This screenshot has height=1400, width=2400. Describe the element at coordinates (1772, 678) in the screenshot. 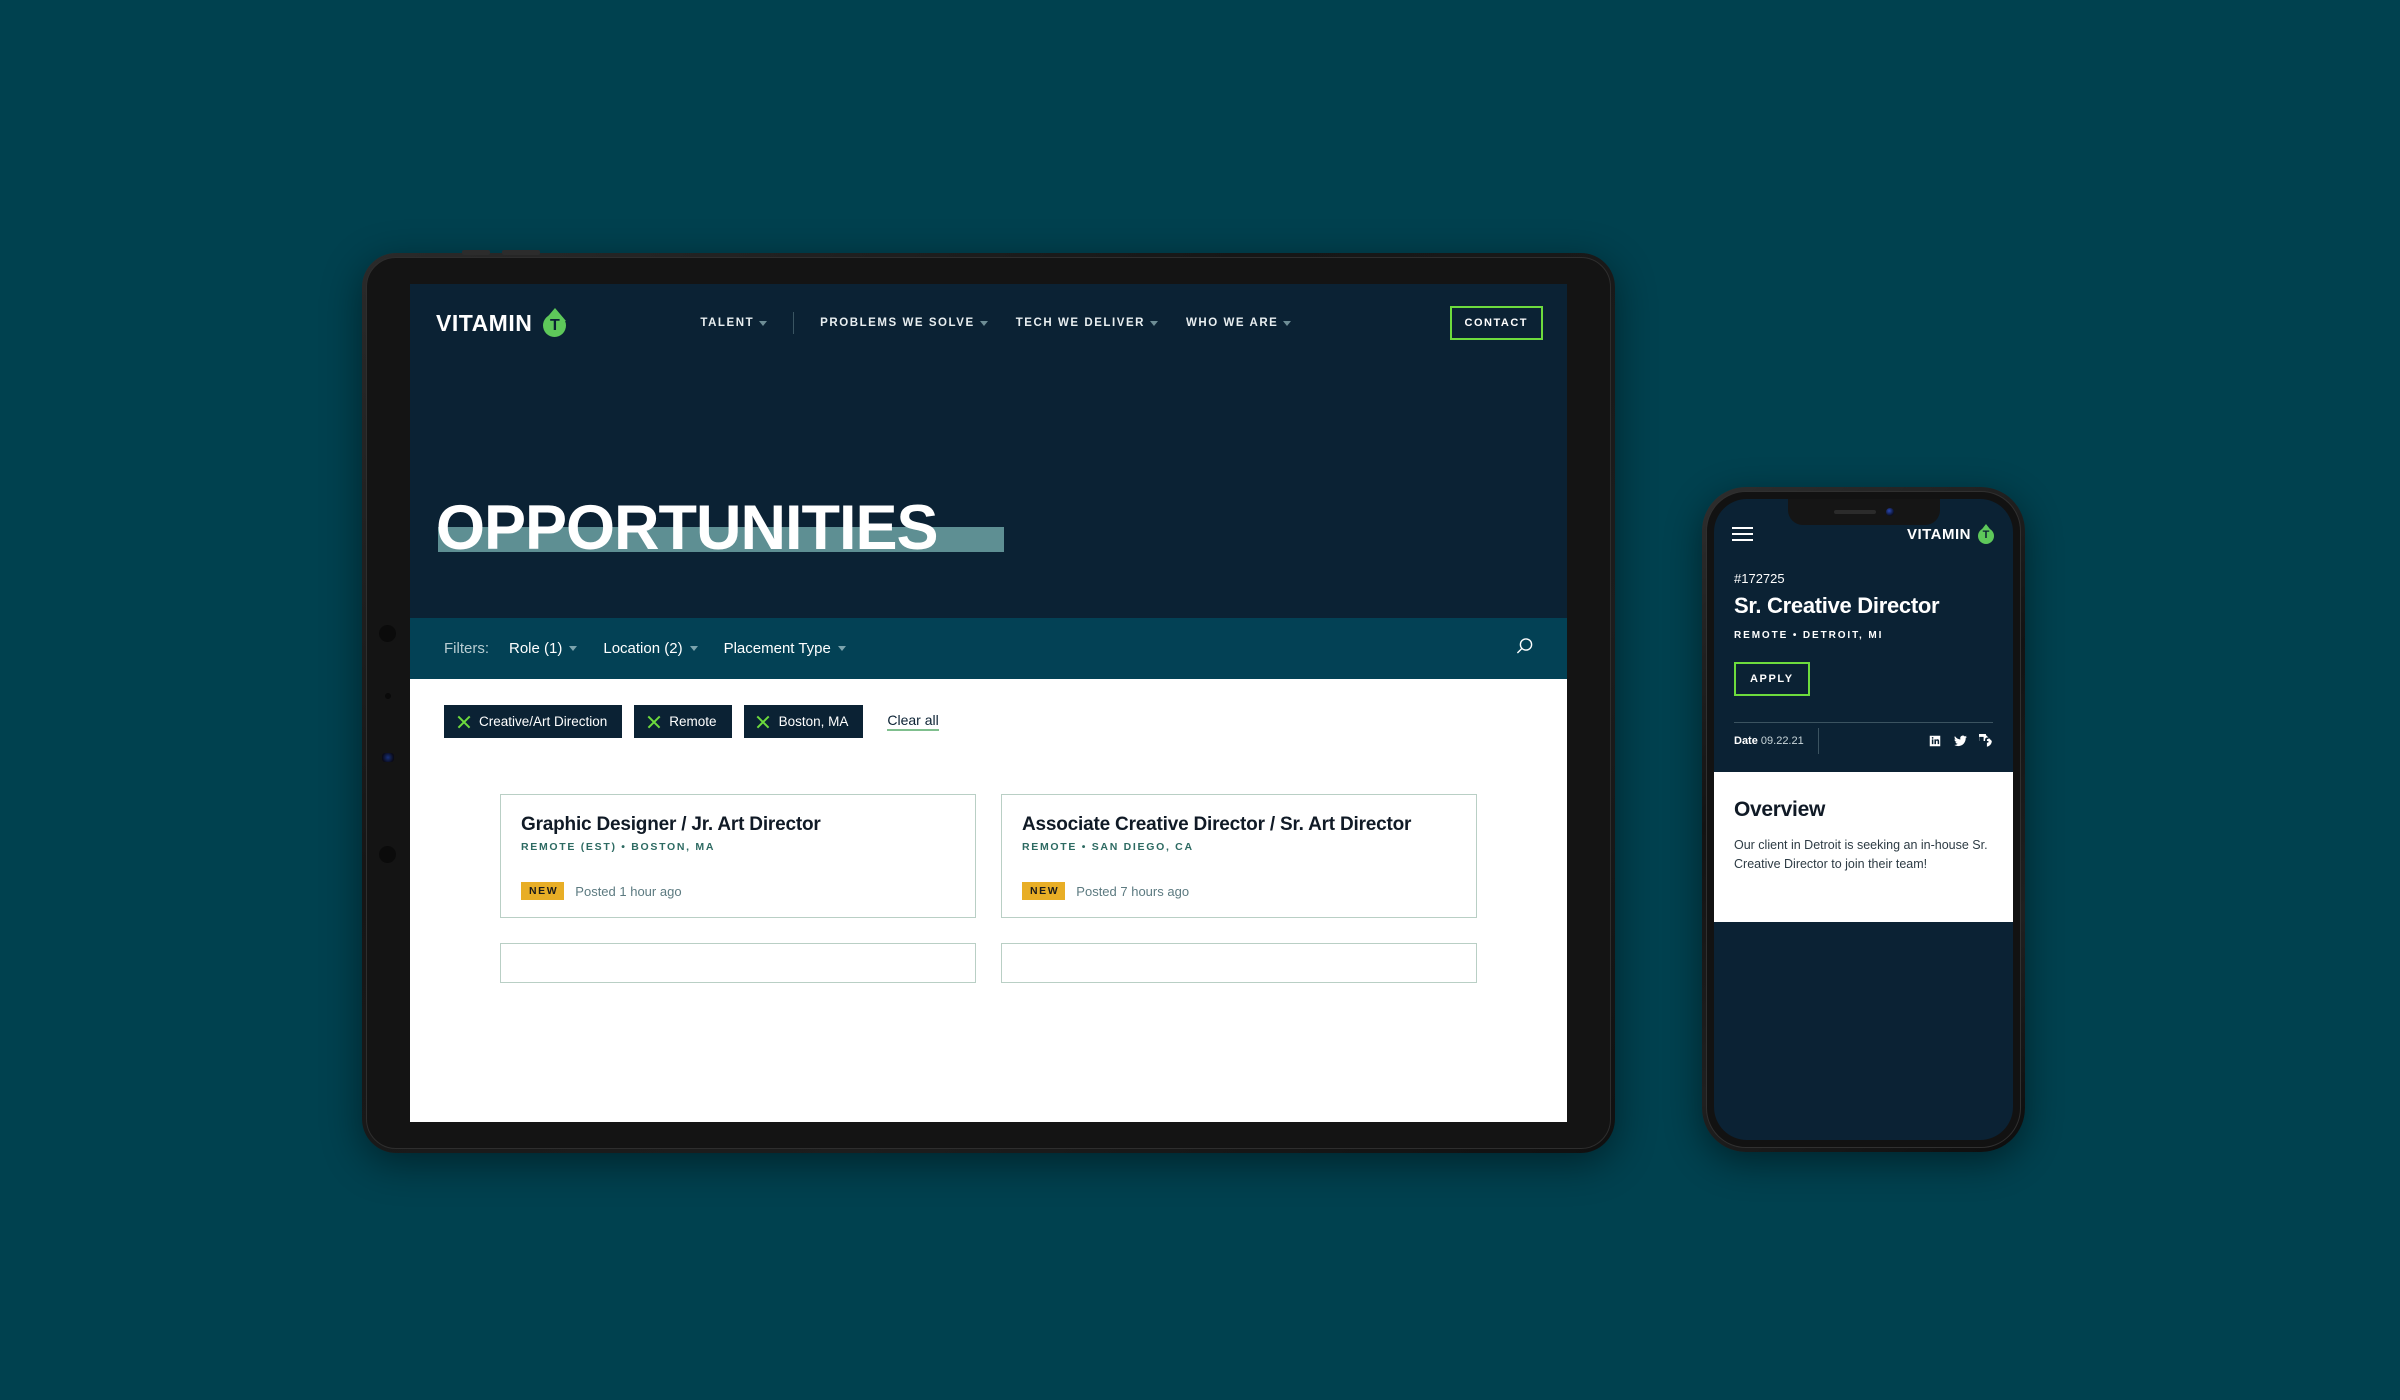

I see `apply-button: APPLY` at that location.